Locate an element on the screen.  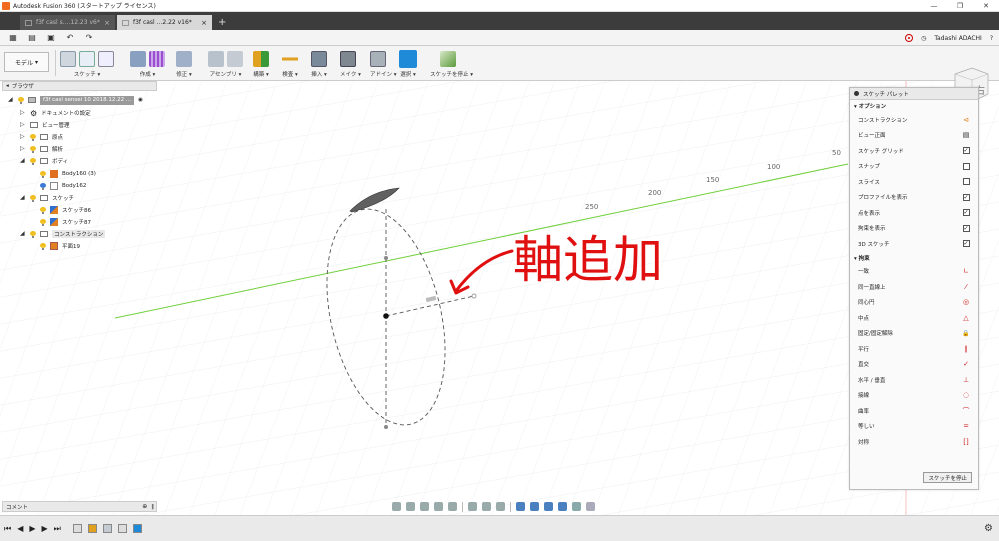
sketch-group: スケッチ ▾ is located at coordinates (87, 64).